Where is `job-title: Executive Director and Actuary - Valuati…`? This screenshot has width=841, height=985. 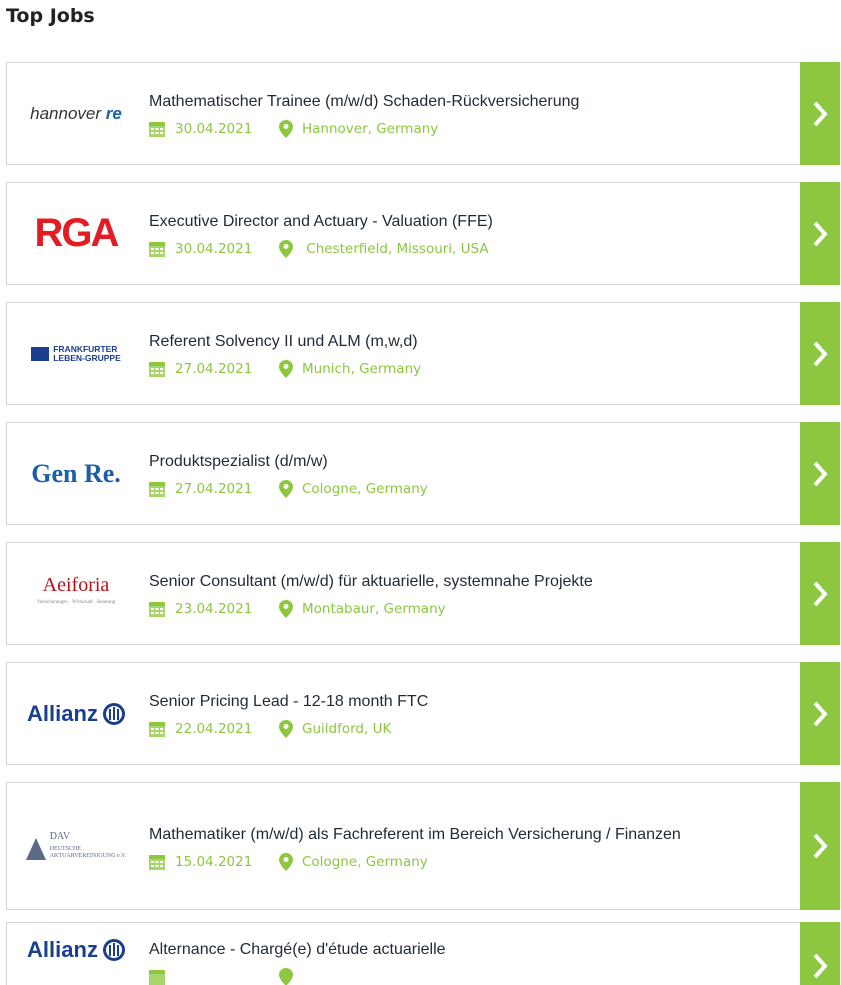
job-title: Executive Director and Actuary - Valuati… is located at coordinates (474, 221).